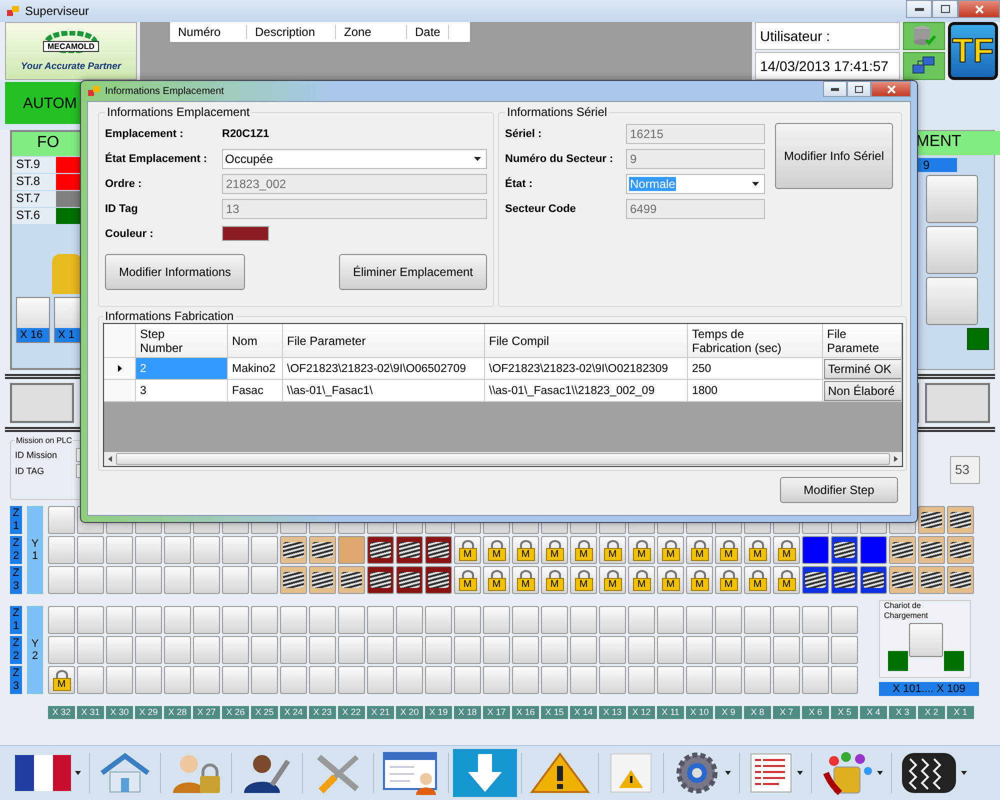  I want to click on column-label: X 12, so click(641, 712).